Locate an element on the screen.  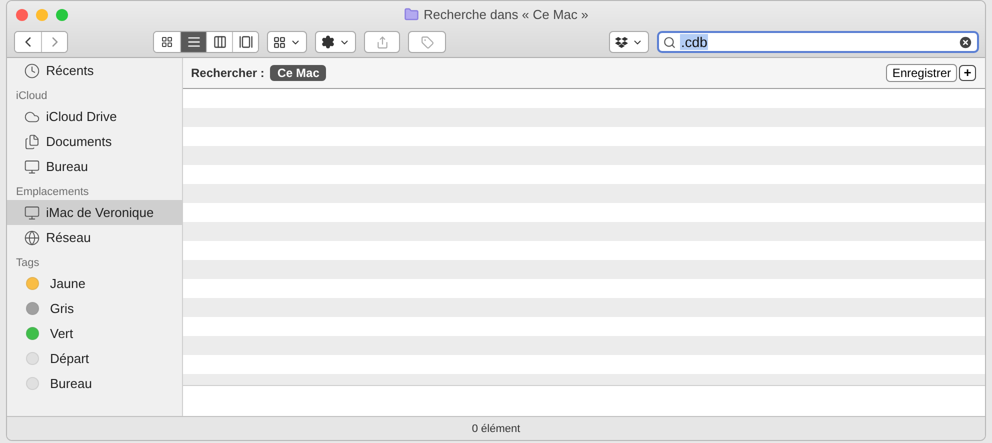
globe-icon is located at coordinates (32, 238).